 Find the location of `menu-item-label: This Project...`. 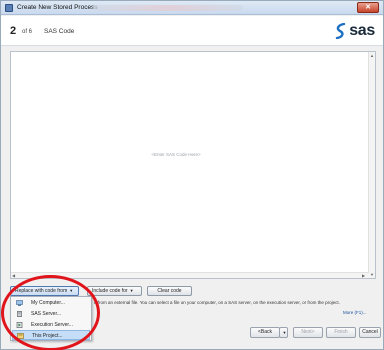

menu-item-label: This Project... is located at coordinates (47, 336).